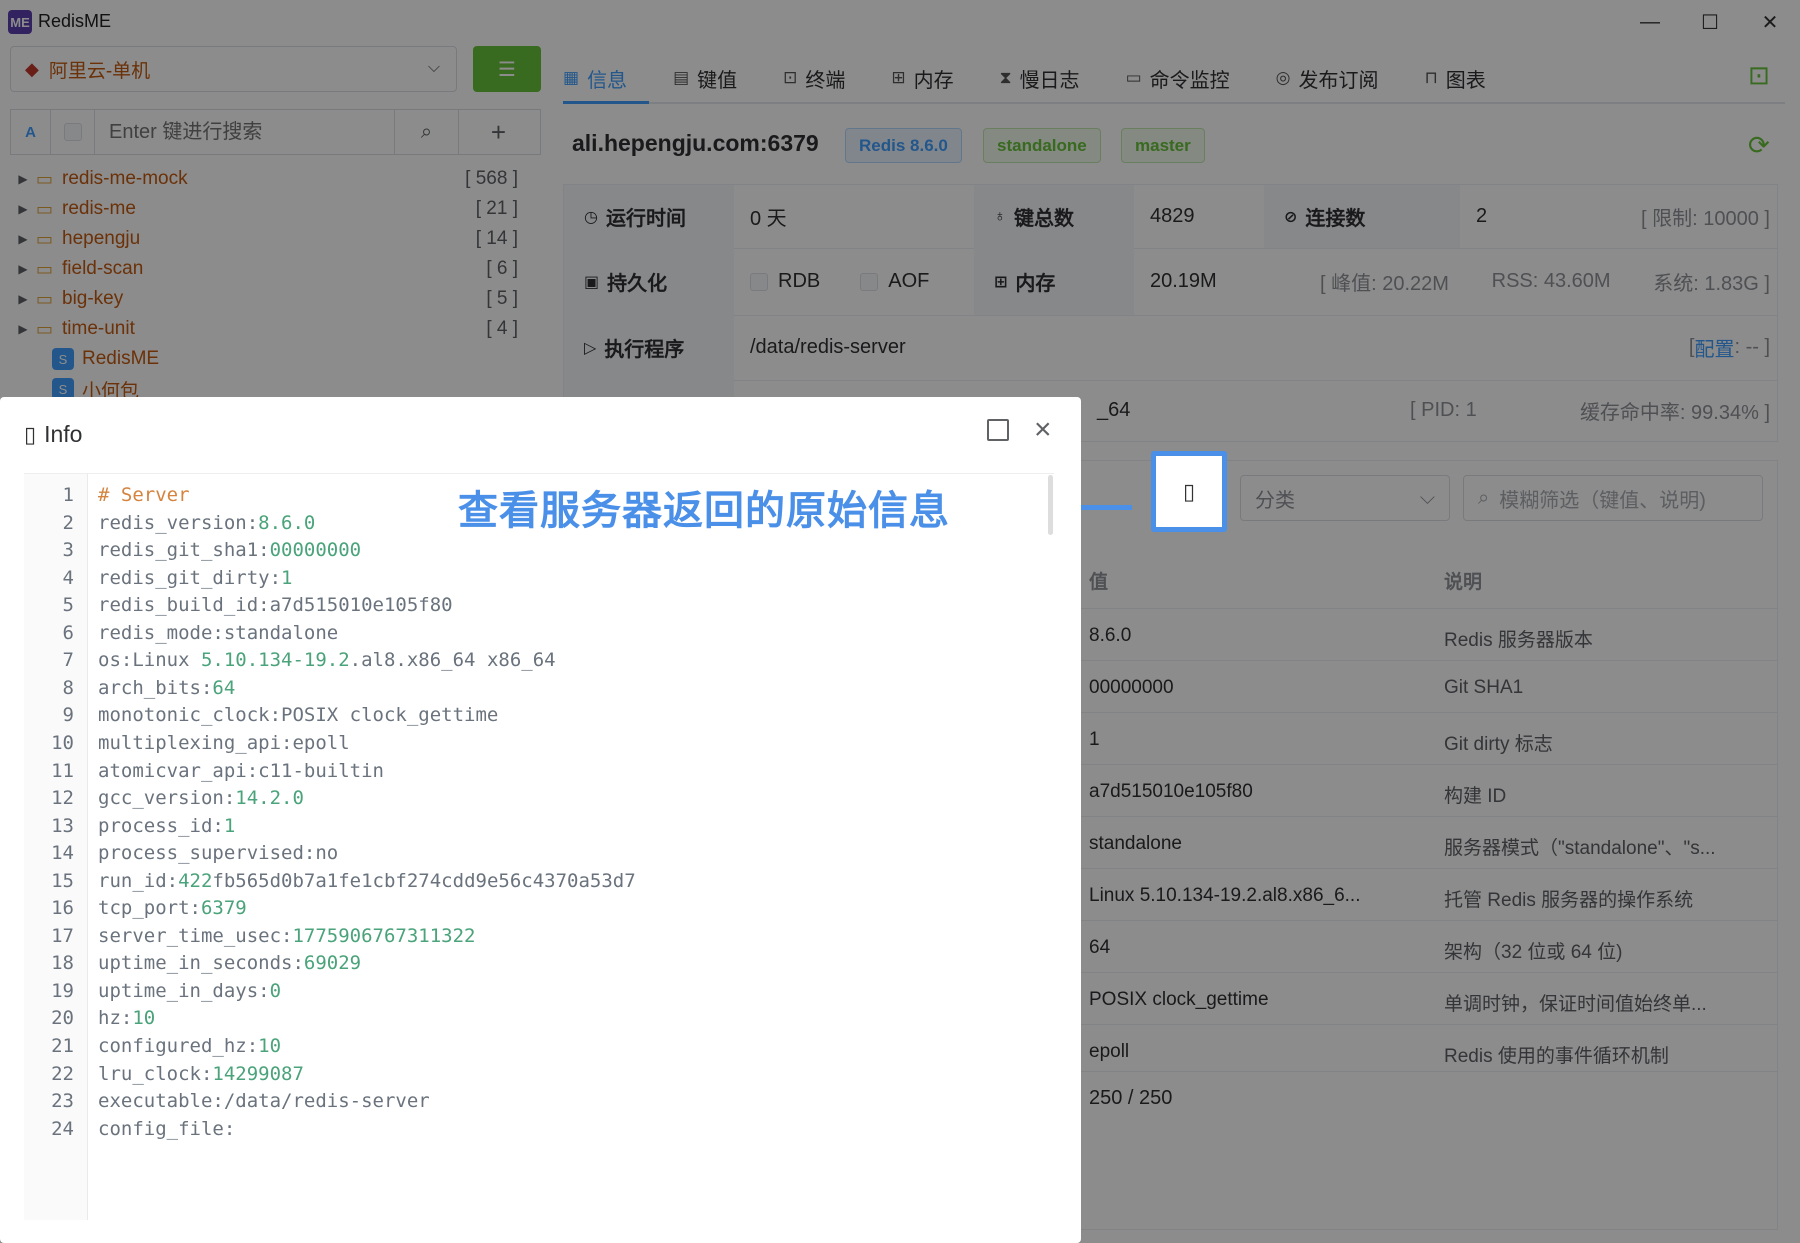 This screenshot has height=1243, width=1800. Describe the element at coordinates (68, 522) in the screenshot. I see `line-number: 2` at that location.